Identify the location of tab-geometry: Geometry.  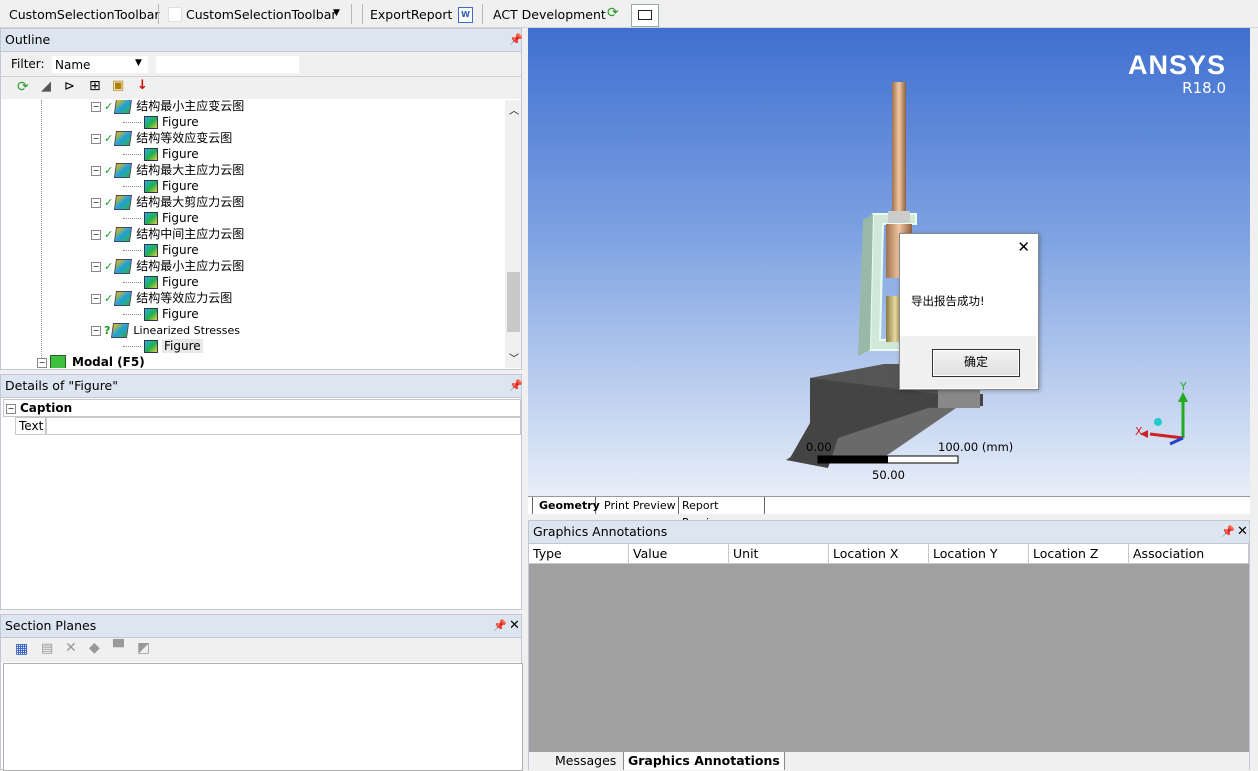
(566, 505).